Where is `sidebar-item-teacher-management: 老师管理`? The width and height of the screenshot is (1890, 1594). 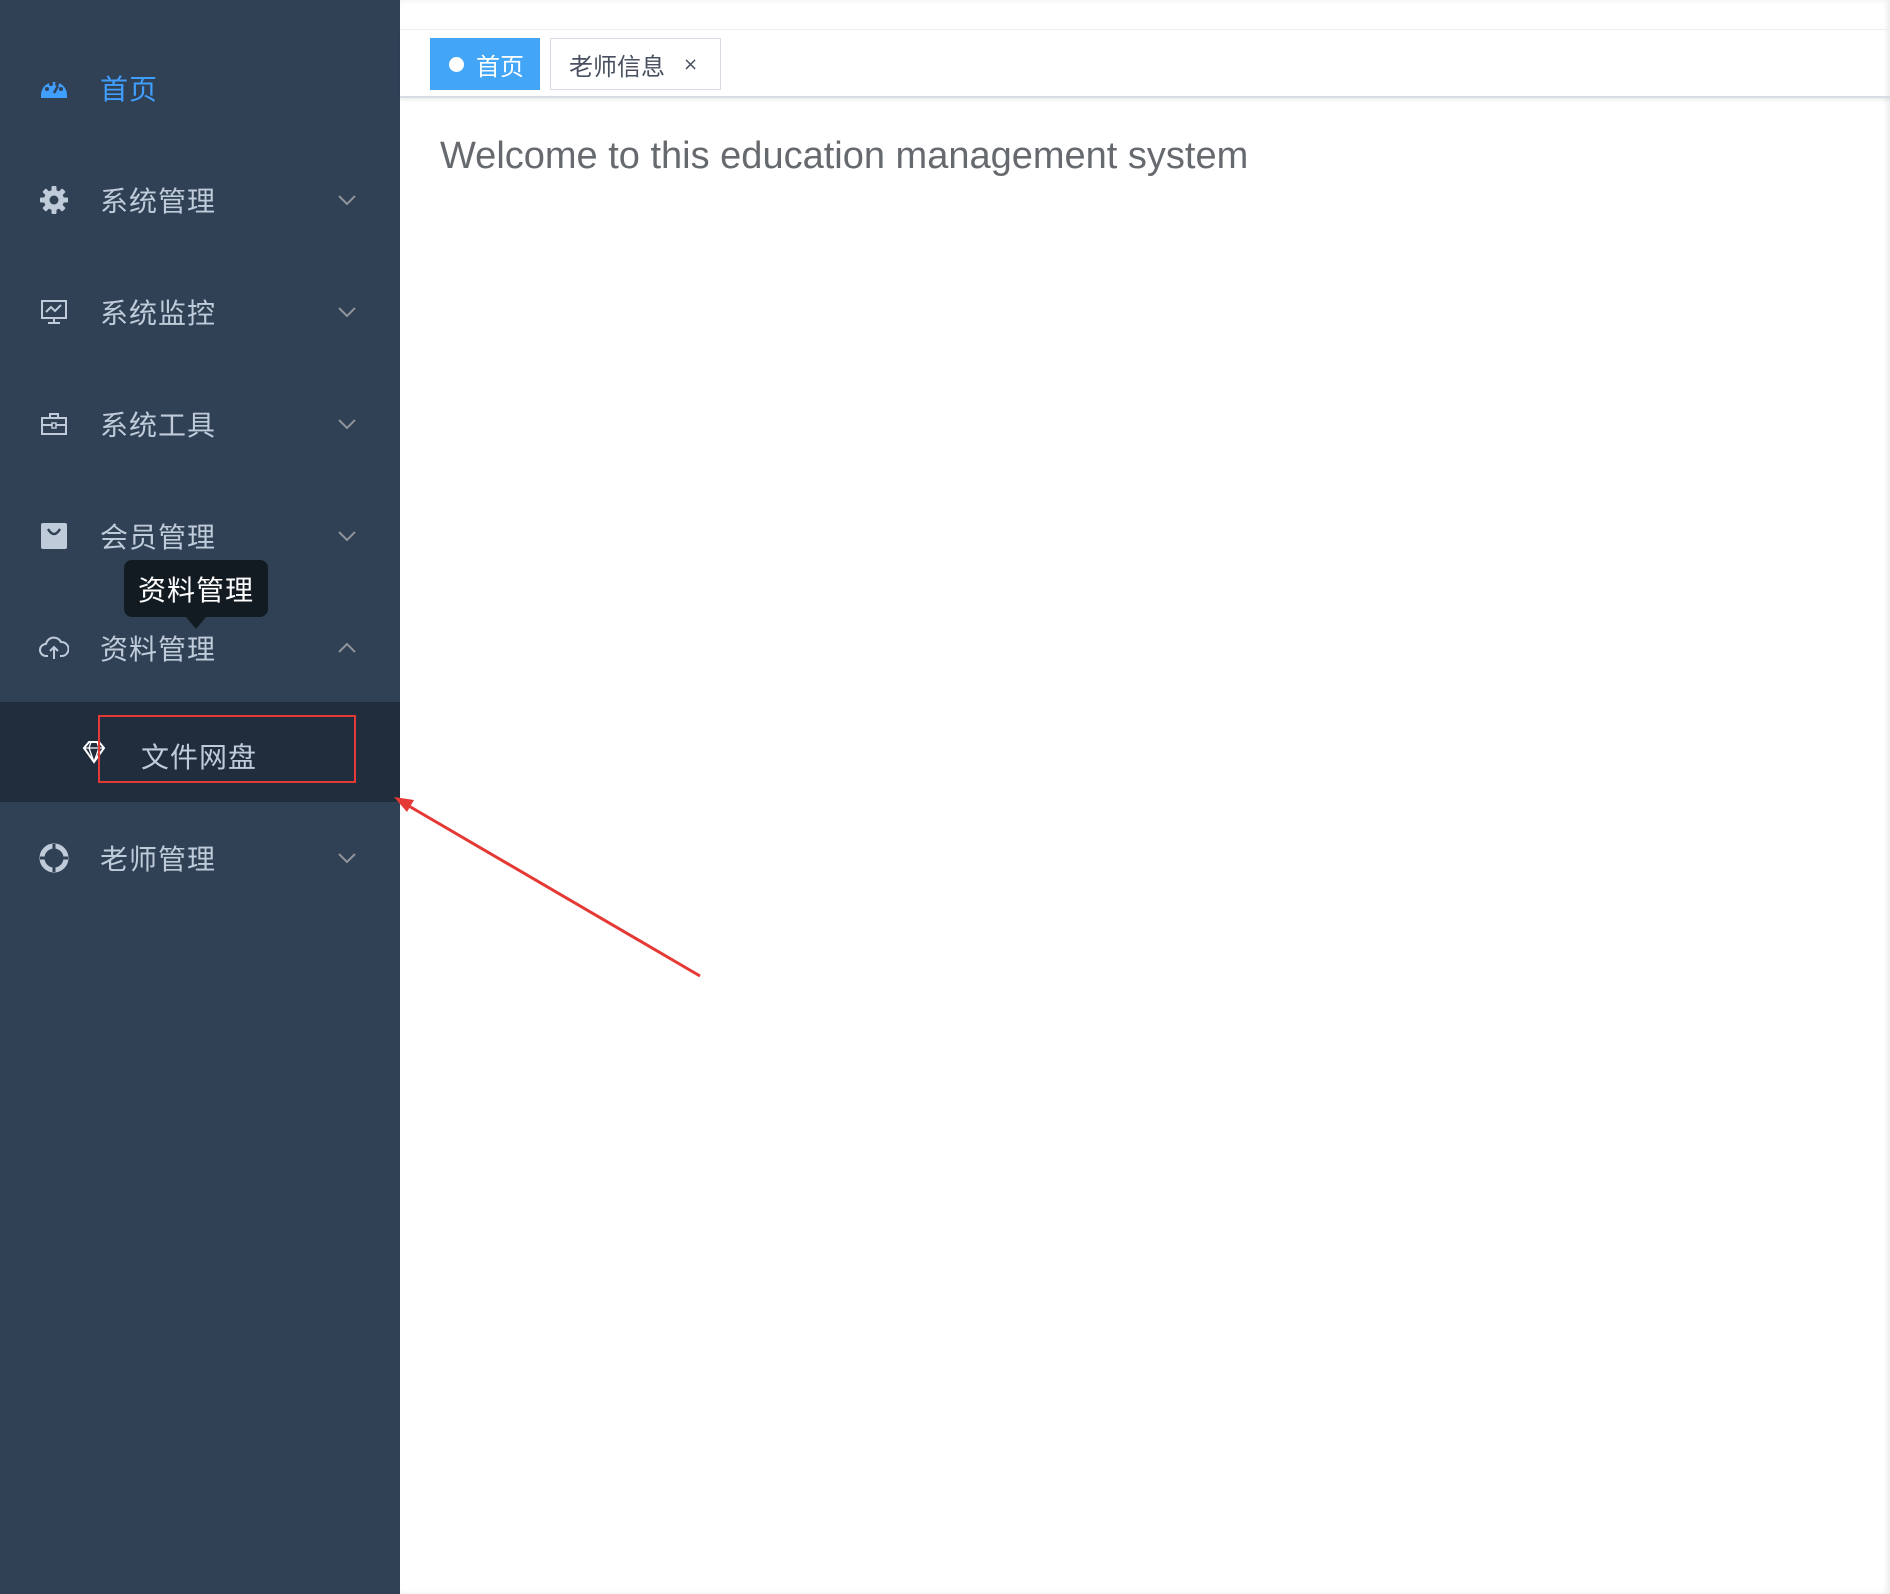
sidebar-item-teacher-management: 老师管理 is located at coordinates (200, 858).